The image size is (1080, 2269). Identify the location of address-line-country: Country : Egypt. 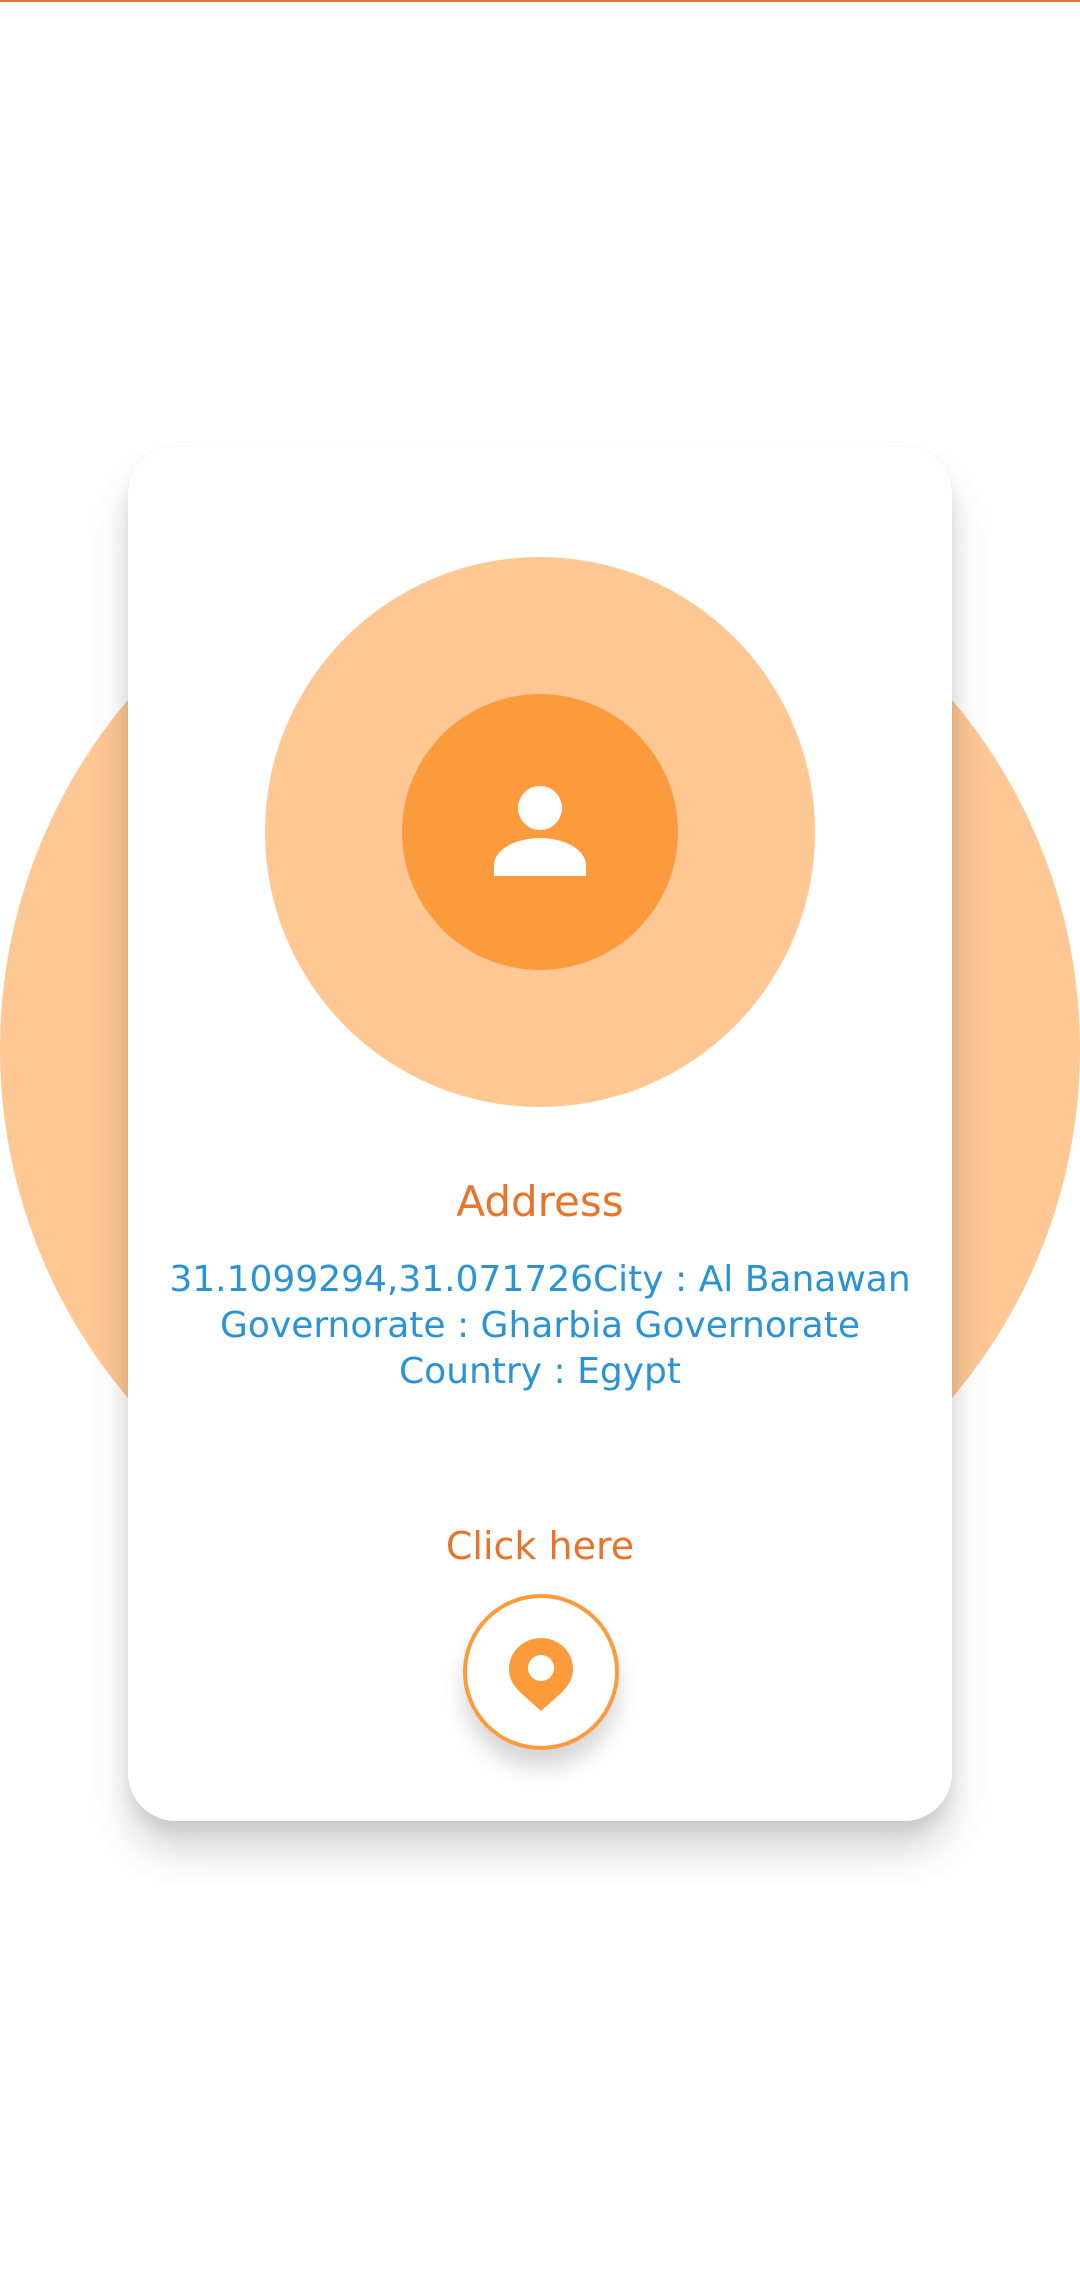
(540, 1371).